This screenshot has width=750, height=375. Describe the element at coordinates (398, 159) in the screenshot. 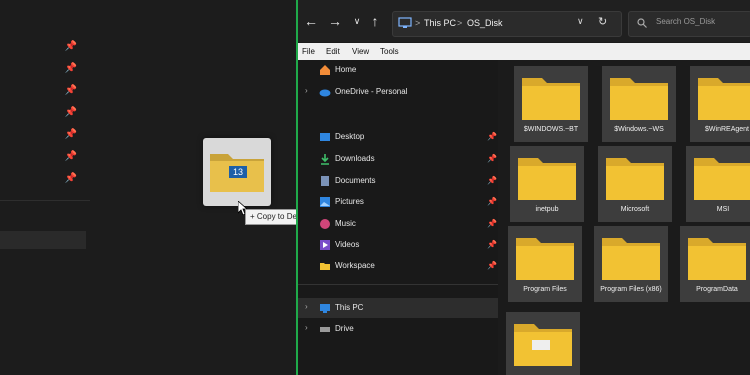

I see `sidebar-item-downloads: Downloads 📌` at that location.